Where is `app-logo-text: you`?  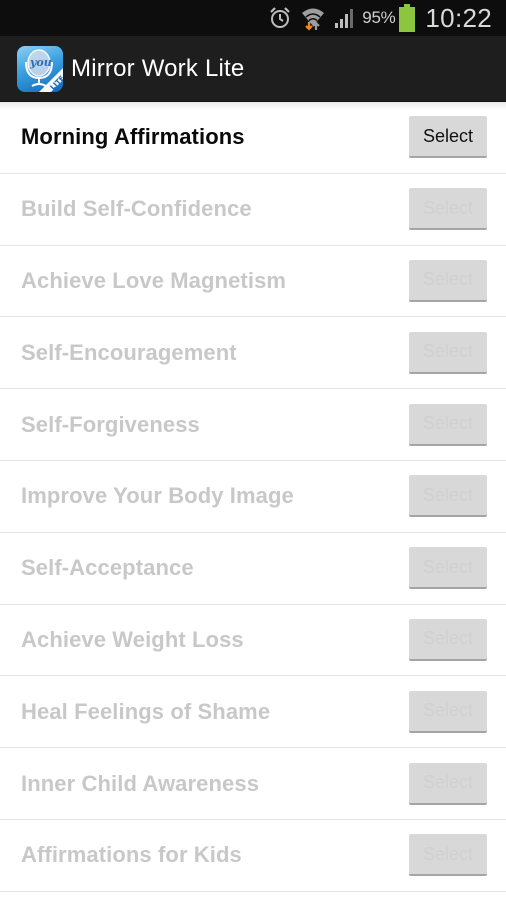 app-logo-text: you is located at coordinates (40, 62).